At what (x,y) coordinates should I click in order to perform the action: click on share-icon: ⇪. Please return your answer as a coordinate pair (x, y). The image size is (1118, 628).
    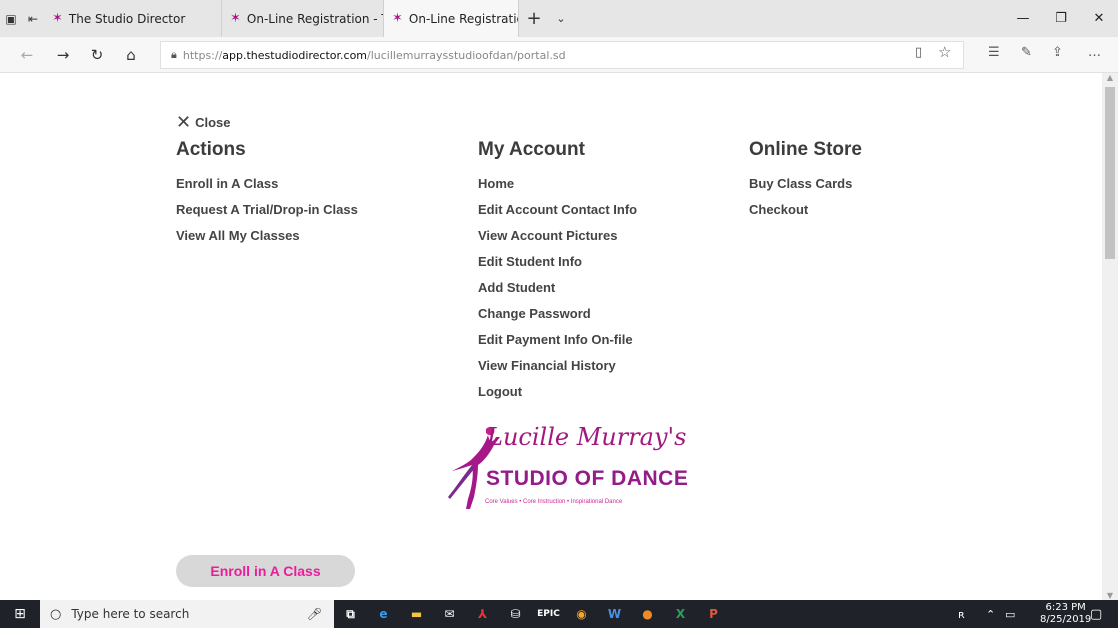
    Looking at the image, I should click on (1057, 52).